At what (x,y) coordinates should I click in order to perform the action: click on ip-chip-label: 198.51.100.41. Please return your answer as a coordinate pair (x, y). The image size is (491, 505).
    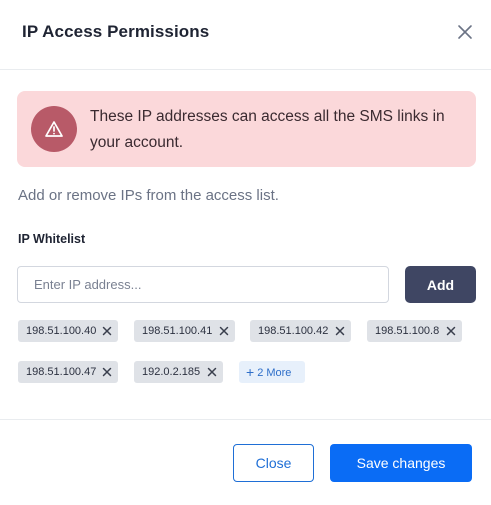
    Looking at the image, I should click on (177, 331).